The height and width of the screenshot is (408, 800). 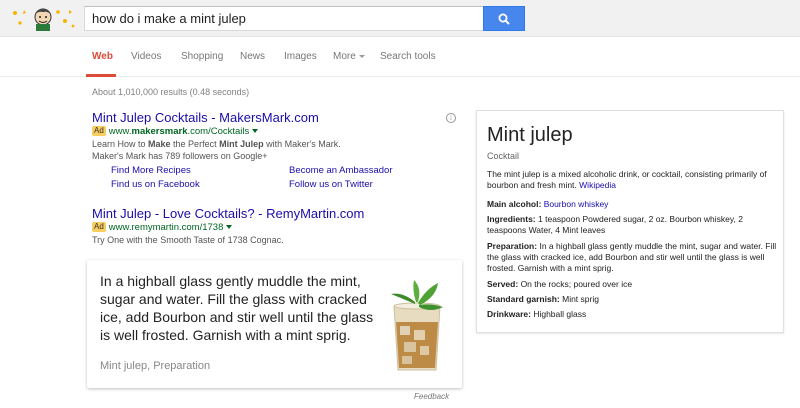 What do you see at coordinates (341, 170) in the screenshot?
I see `sitelink-become-ambassador: Become an Ambassador` at bounding box center [341, 170].